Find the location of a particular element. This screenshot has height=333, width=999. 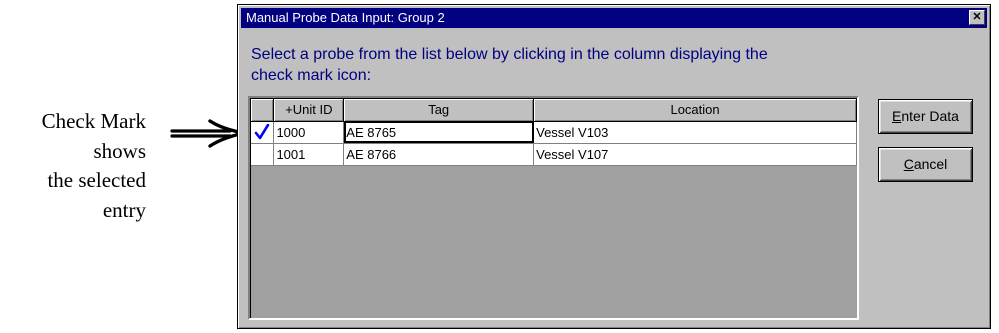

caption-line: entry is located at coordinates (124, 209).